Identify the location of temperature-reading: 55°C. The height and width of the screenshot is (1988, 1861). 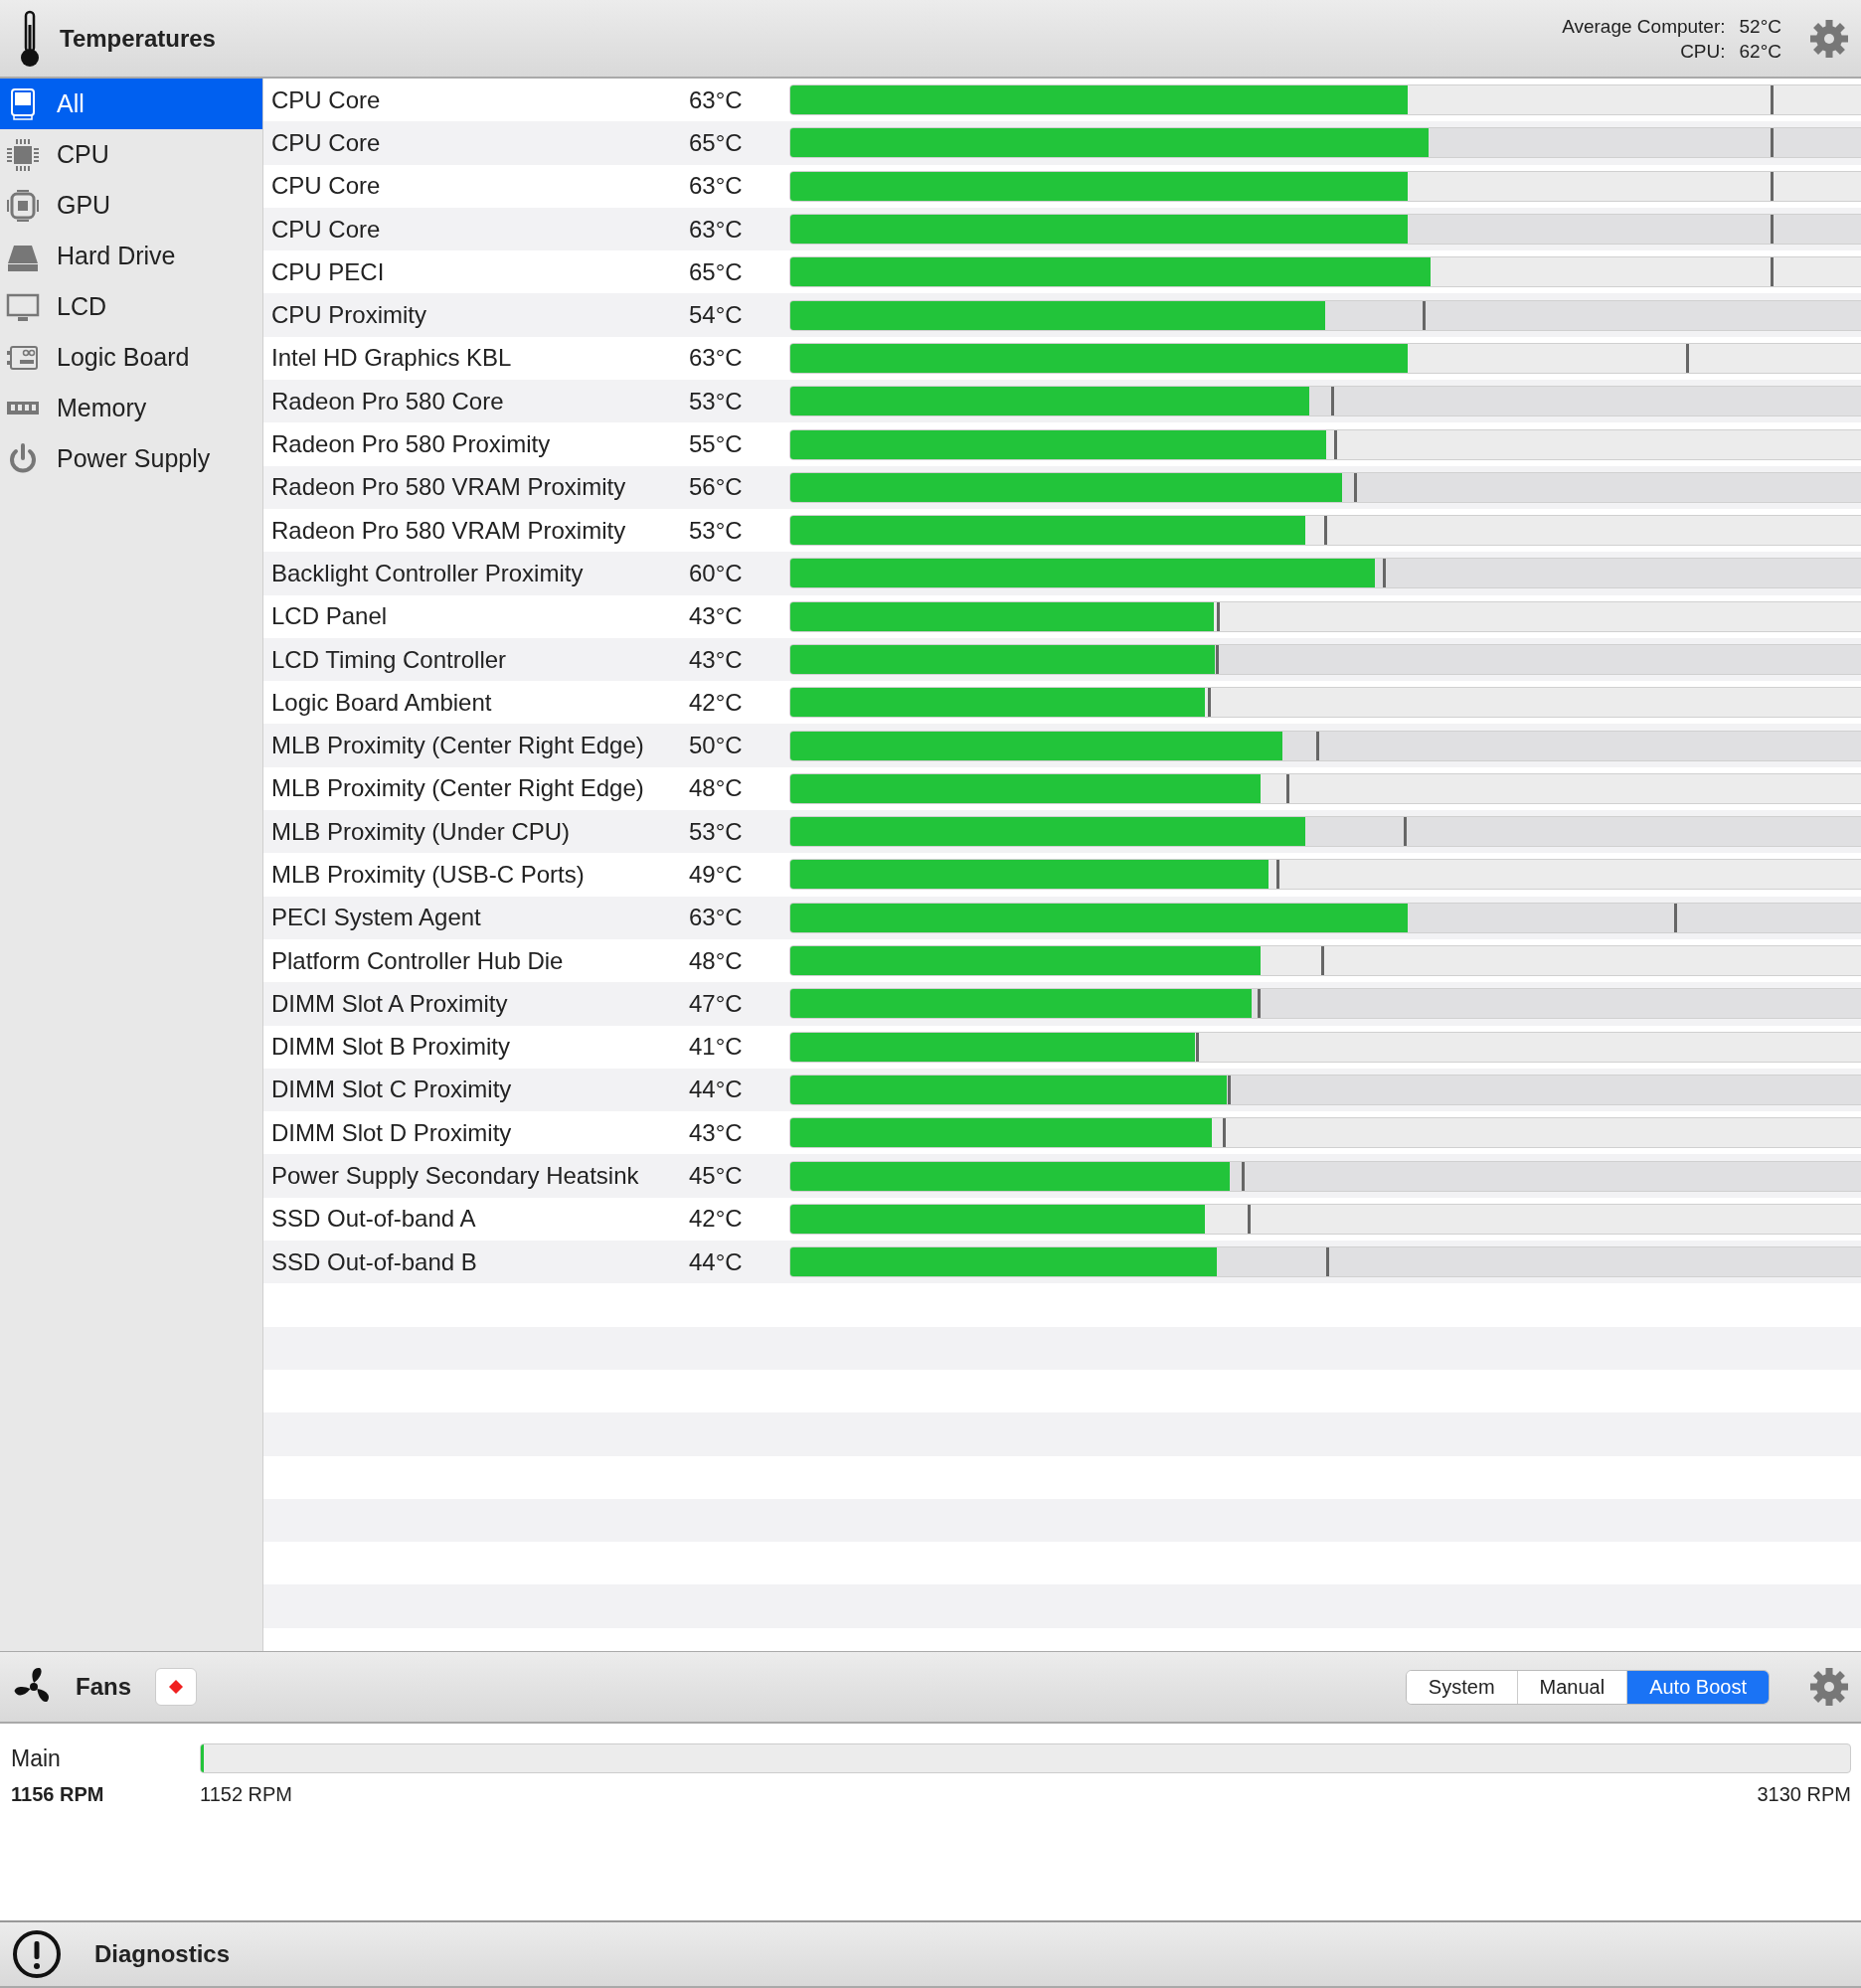
(716, 444).